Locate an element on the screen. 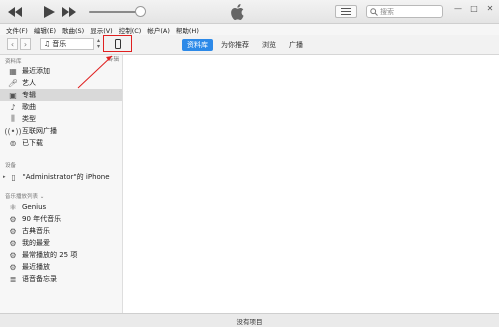  library-tabs: 资料库 为你推荐 浏览 广播 is located at coordinates (245, 45).